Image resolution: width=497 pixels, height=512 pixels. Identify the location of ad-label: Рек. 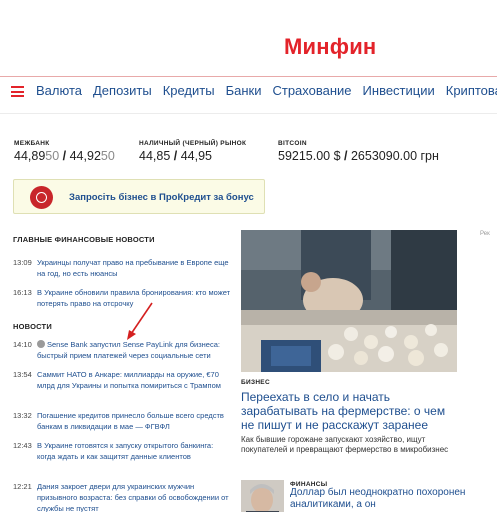
(485, 234).